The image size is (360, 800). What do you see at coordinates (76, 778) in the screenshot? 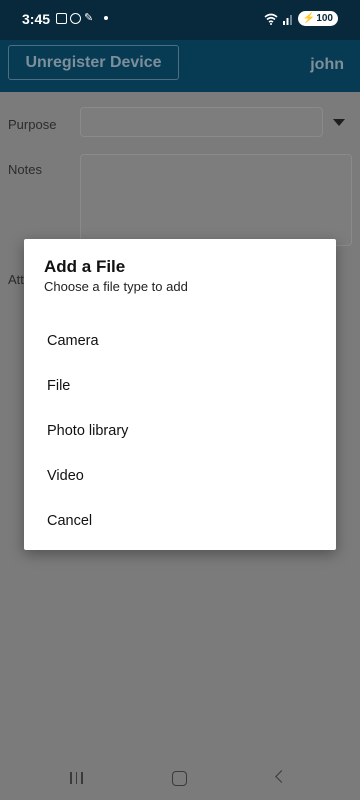
I see `recents-icon` at bounding box center [76, 778].